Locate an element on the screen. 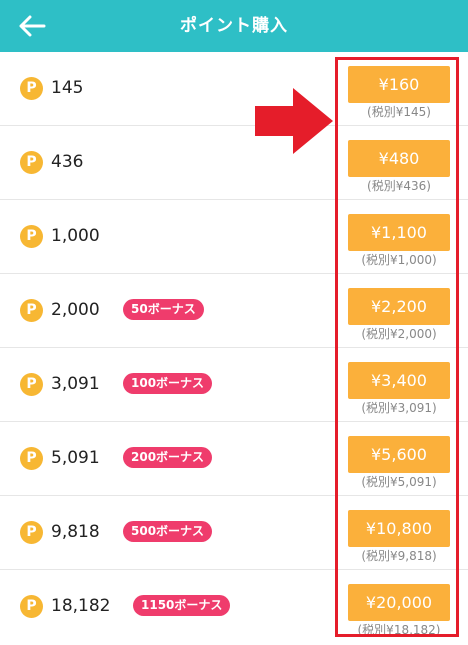 The height and width of the screenshot is (645, 468). point-amount: 9,818 is located at coordinates (75, 532).